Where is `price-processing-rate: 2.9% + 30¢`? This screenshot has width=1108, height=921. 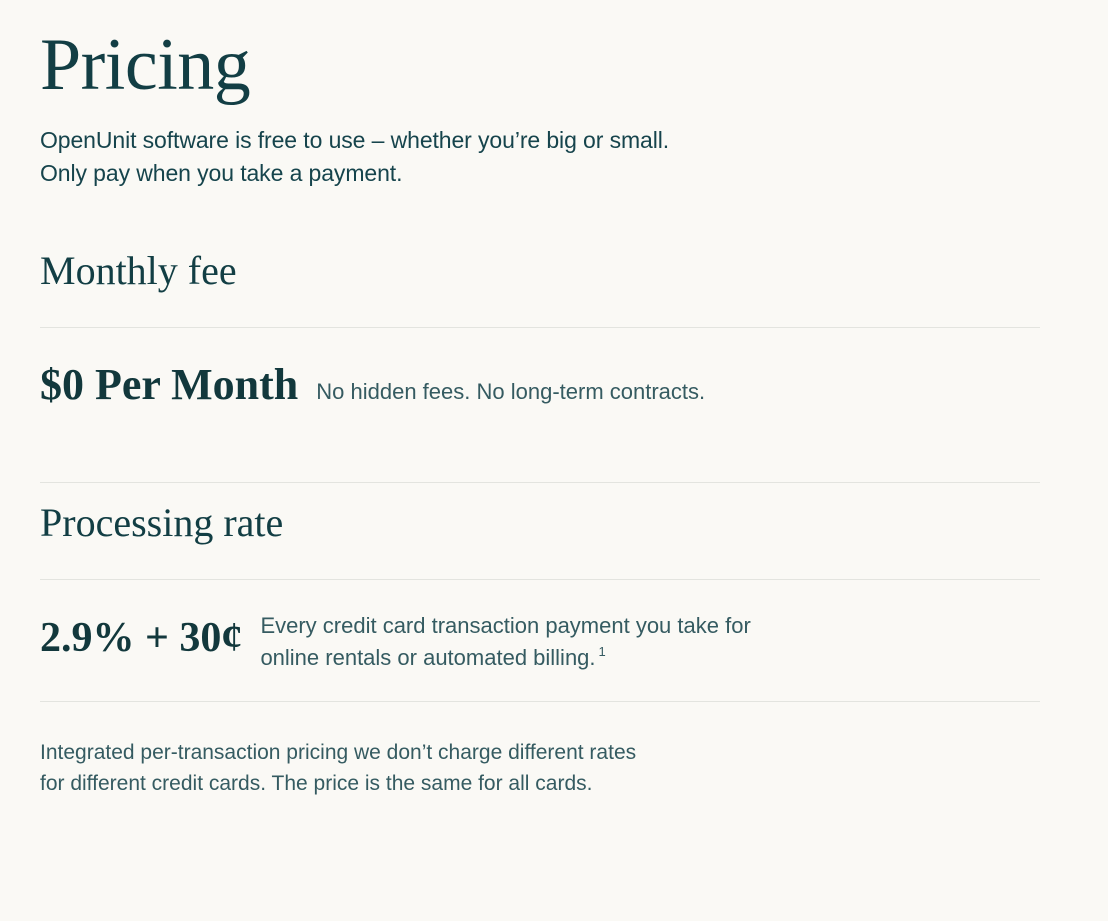 price-processing-rate: 2.9% + 30¢ is located at coordinates (141, 637).